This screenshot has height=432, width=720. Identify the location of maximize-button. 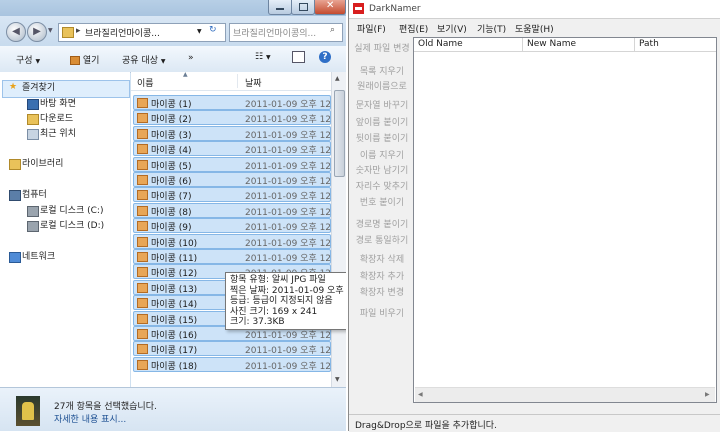
(303, 7).